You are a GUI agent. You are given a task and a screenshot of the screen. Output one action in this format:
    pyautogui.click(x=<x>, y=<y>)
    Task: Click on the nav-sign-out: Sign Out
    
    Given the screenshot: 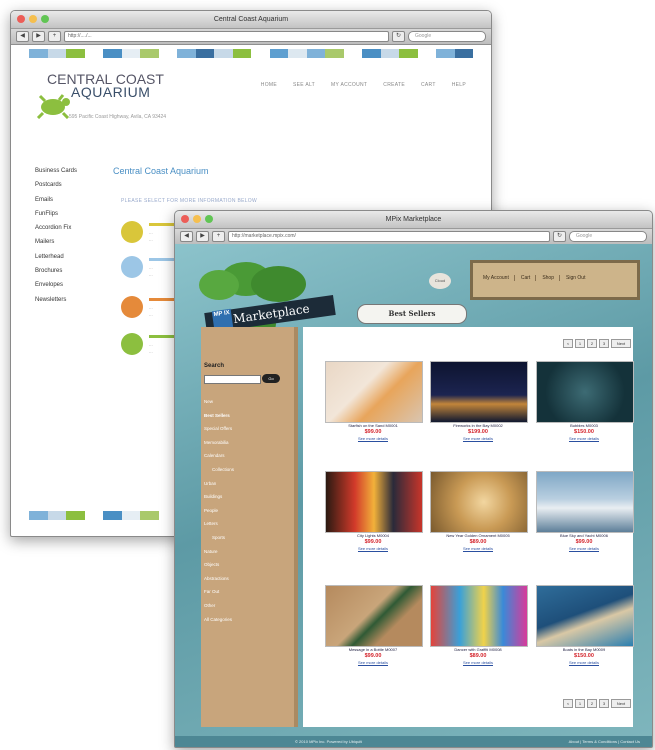 What is the action you would take?
    pyautogui.click(x=578, y=278)
    